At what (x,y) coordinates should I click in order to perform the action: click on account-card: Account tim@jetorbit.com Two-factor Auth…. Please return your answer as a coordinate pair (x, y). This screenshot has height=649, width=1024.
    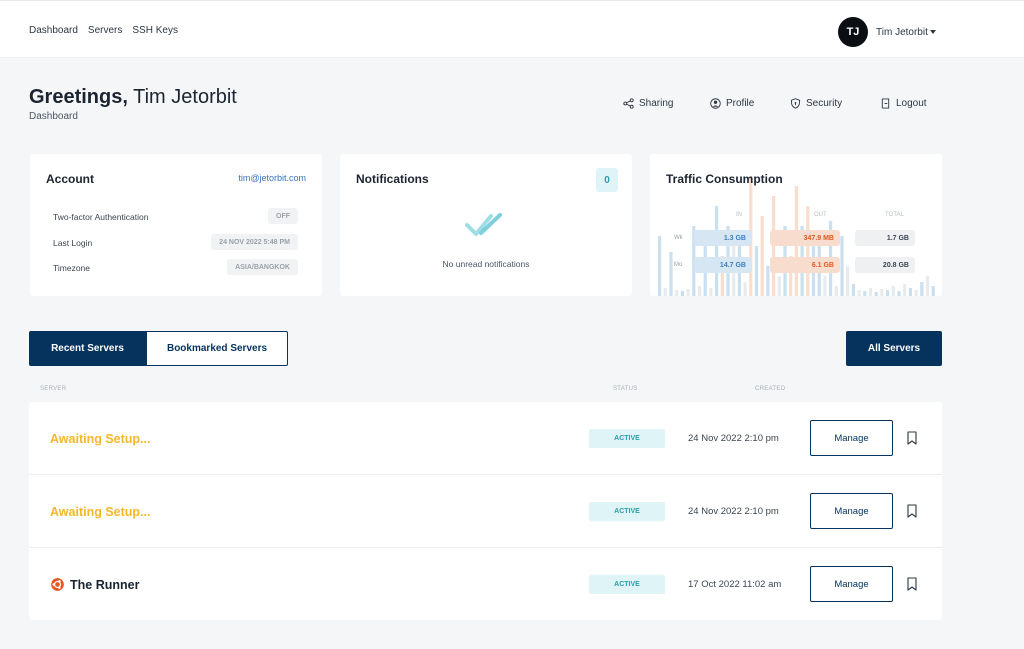
    Looking at the image, I should click on (176, 225).